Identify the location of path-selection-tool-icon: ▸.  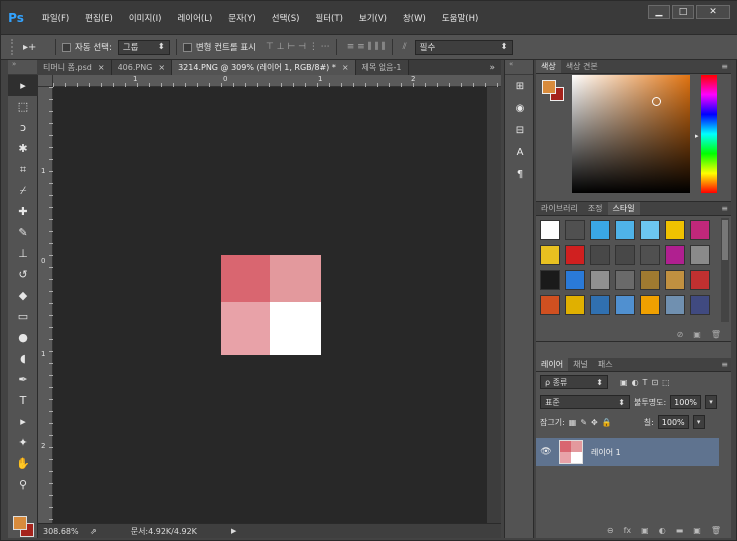
(23, 421).